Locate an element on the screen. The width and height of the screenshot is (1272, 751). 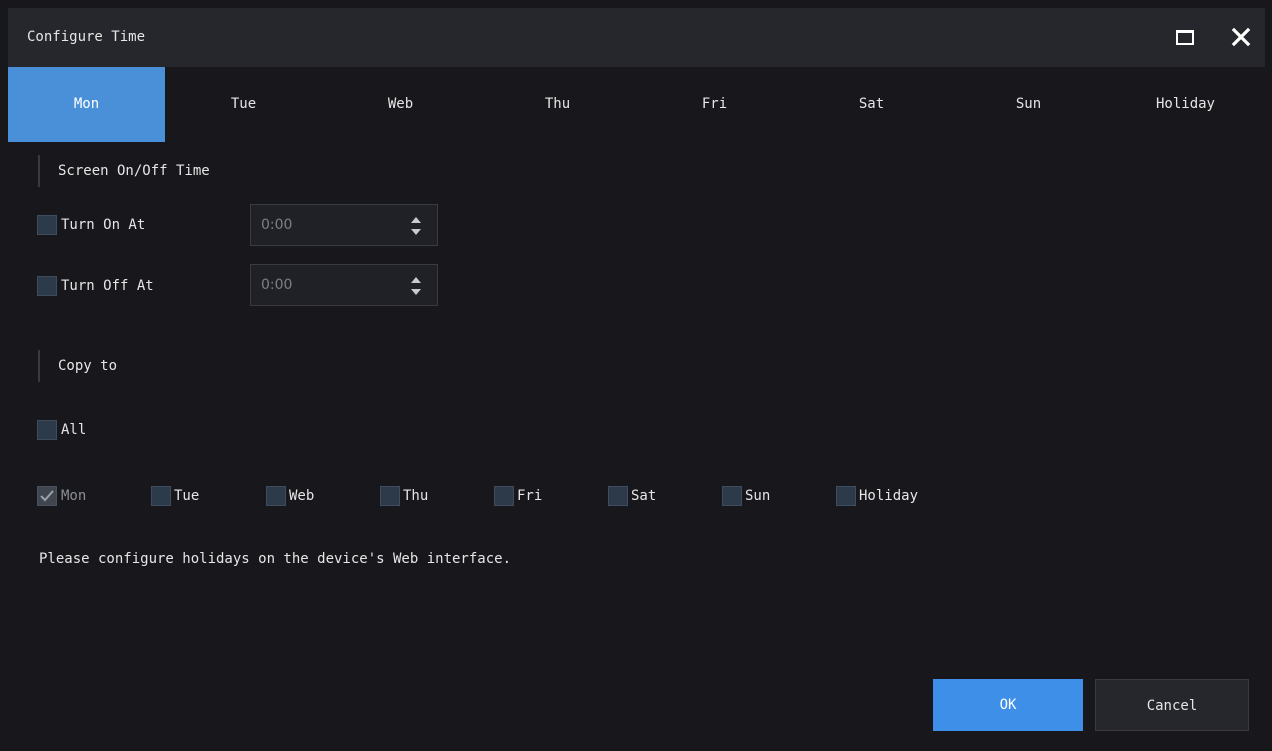
copy-sat-label: Sat is located at coordinates (644, 496).